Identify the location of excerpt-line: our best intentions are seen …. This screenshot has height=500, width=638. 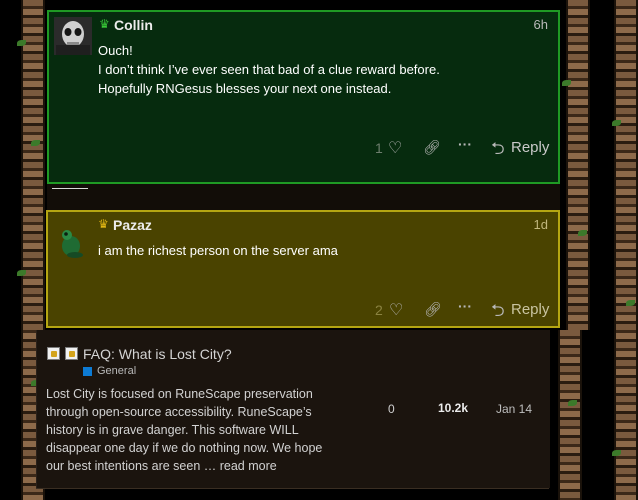
(131, 466).